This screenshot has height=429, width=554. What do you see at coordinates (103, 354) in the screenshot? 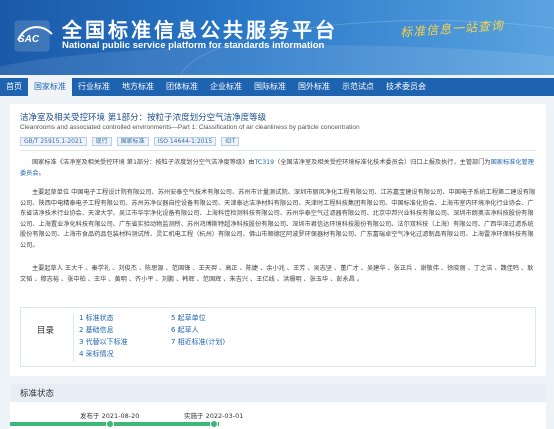
I see `toc-link: 4 采标情况` at bounding box center [103, 354].